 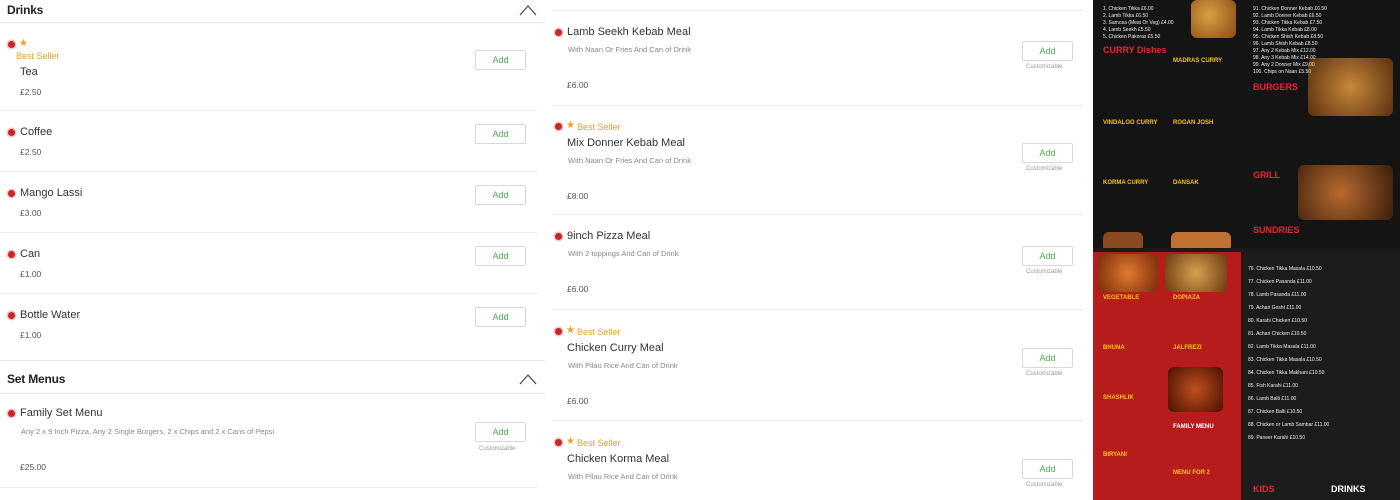 What do you see at coordinates (1193, 123) in the screenshot?
I see `menu-heading: ROGAN JOSH` at bounding box center [1193, 123].